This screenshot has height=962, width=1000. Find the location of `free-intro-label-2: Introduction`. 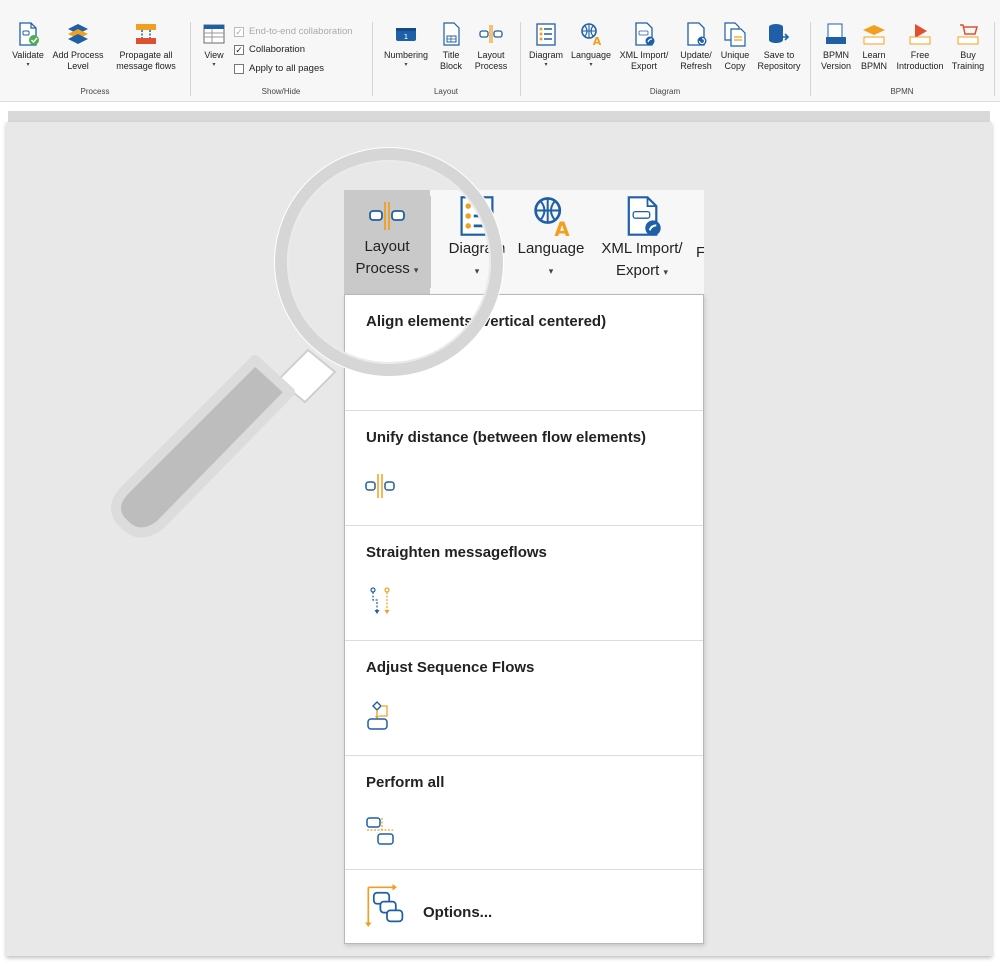

free-intro-label-2: Introduction is located at coordinates (920, 66).